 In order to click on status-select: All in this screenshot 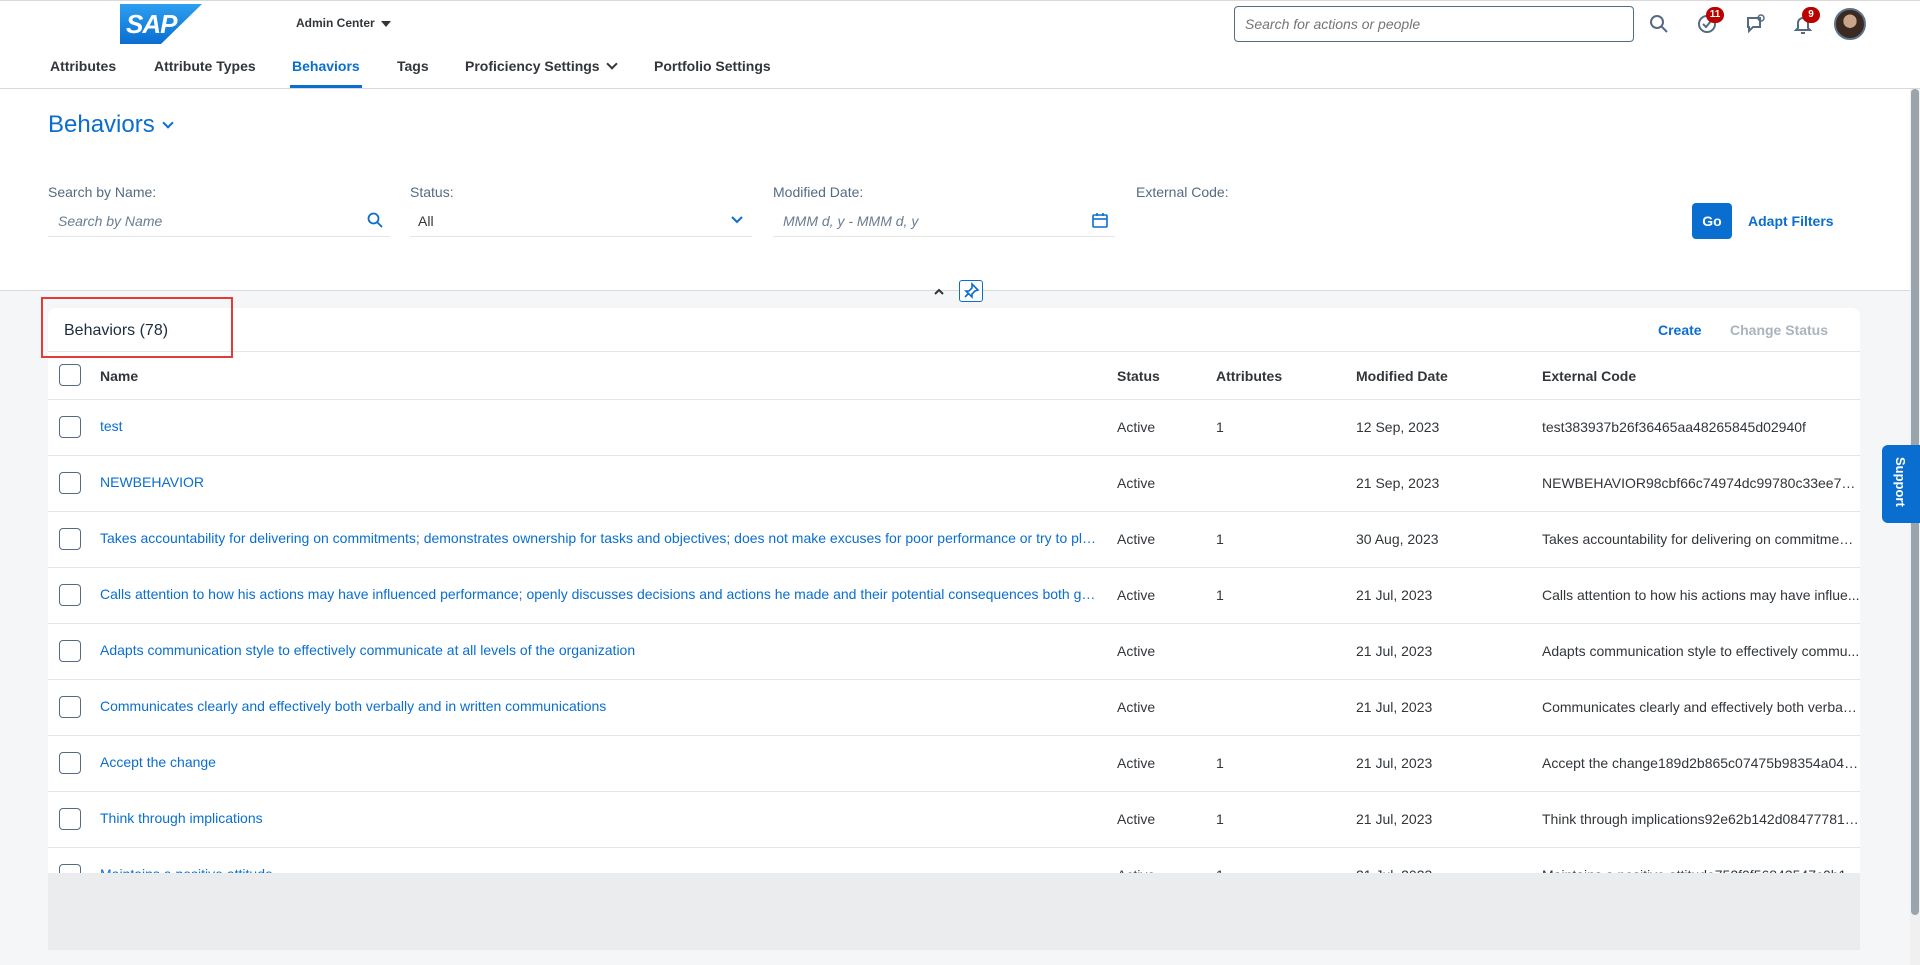, I will do `click(581, 221)`.